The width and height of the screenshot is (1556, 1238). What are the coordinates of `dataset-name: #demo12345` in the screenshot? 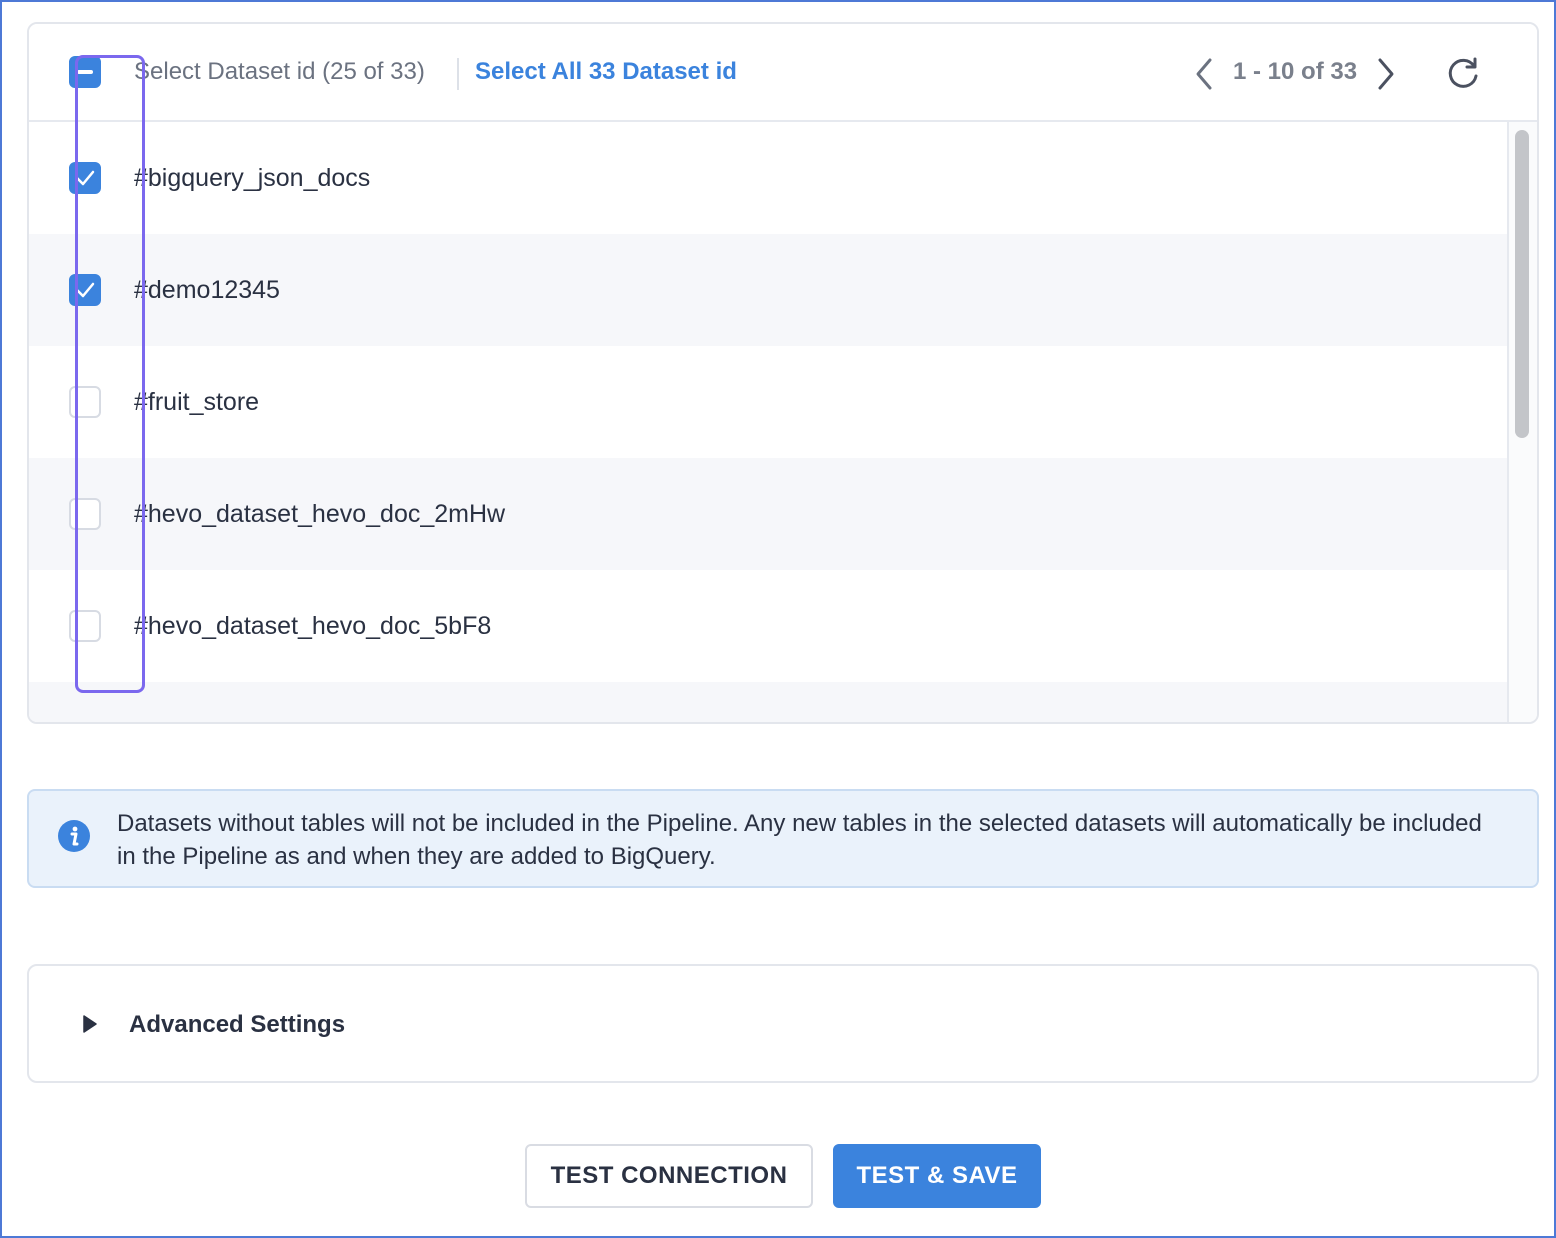 It's located at (207, 290).